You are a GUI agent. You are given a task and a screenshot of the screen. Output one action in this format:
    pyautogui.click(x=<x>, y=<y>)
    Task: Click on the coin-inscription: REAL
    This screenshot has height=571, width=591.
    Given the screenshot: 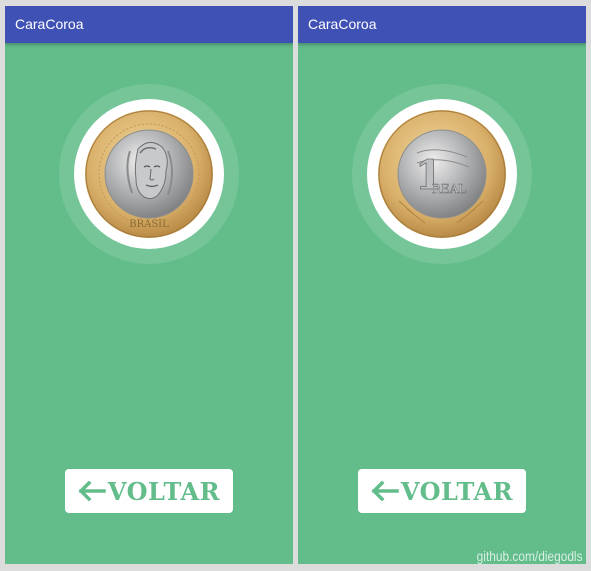 What is the action you would take?
    pyautogui.click(x=449, y=189)
    